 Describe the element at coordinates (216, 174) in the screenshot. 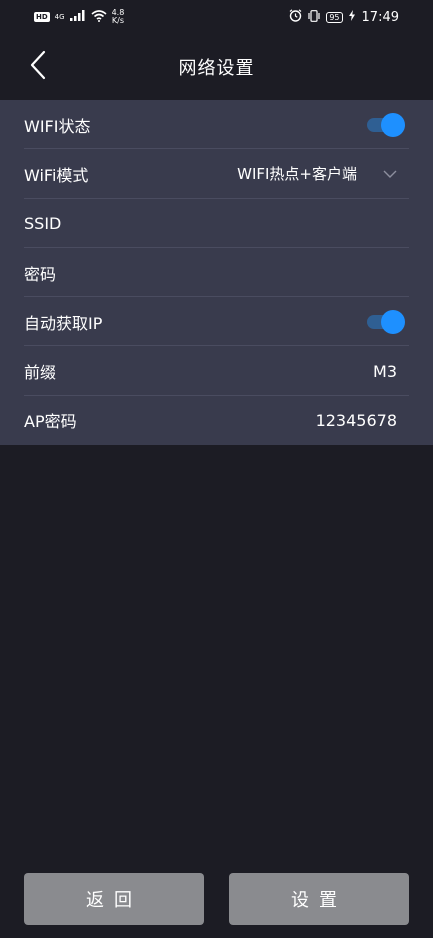

I see `wifi-mode-row: WiFi模式 WIFI热点+客户端` at that location.